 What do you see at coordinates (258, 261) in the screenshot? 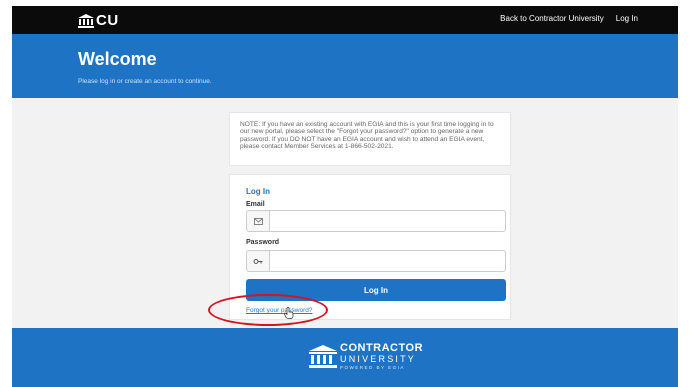
I see `key-icon` at bounding box center [258, 261].